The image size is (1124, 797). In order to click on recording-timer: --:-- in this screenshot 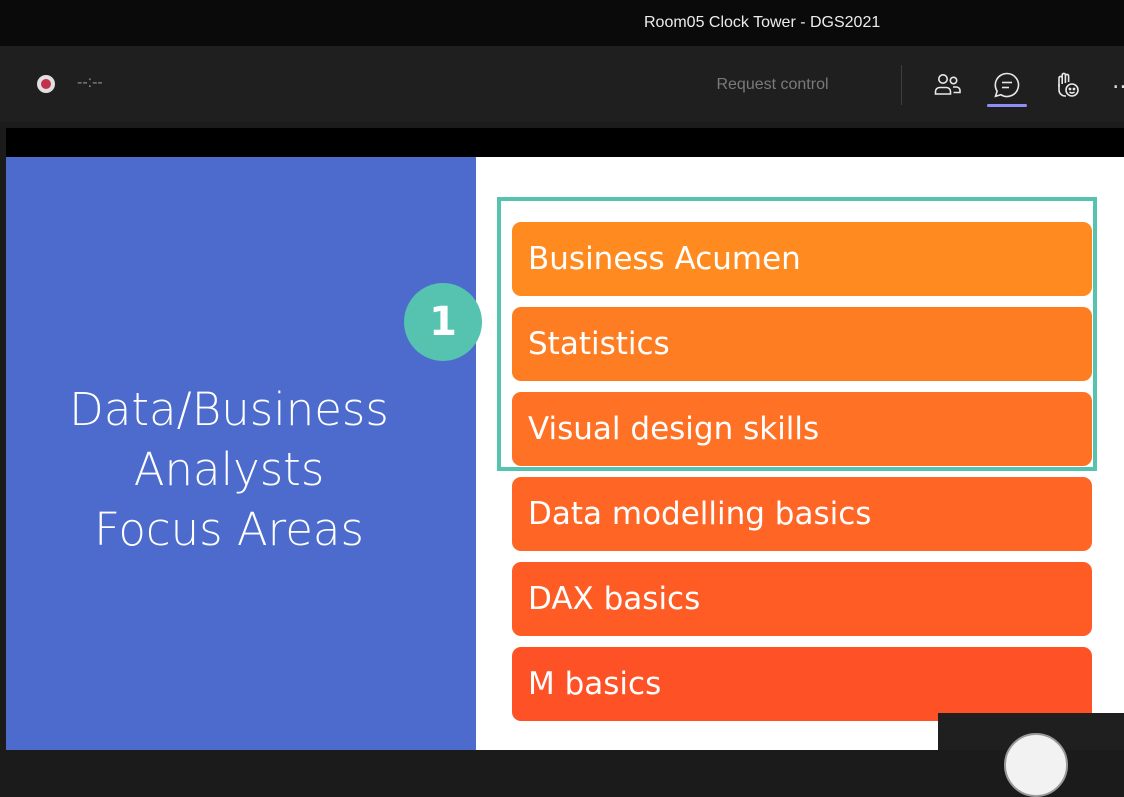, I will do `click(90, 82)`.